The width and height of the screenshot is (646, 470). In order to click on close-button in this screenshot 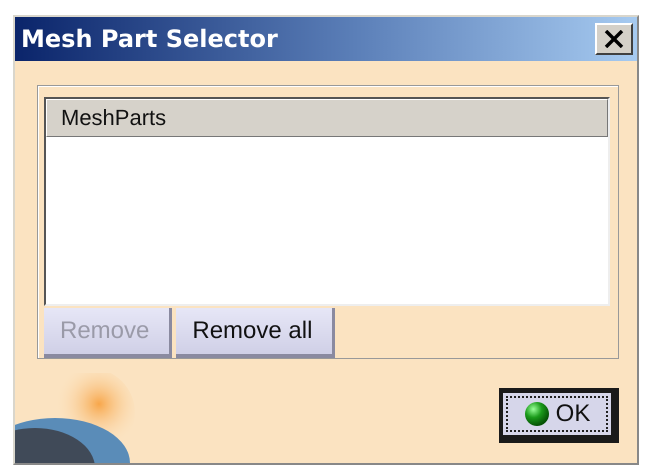, I will do `click(614, 39)`.